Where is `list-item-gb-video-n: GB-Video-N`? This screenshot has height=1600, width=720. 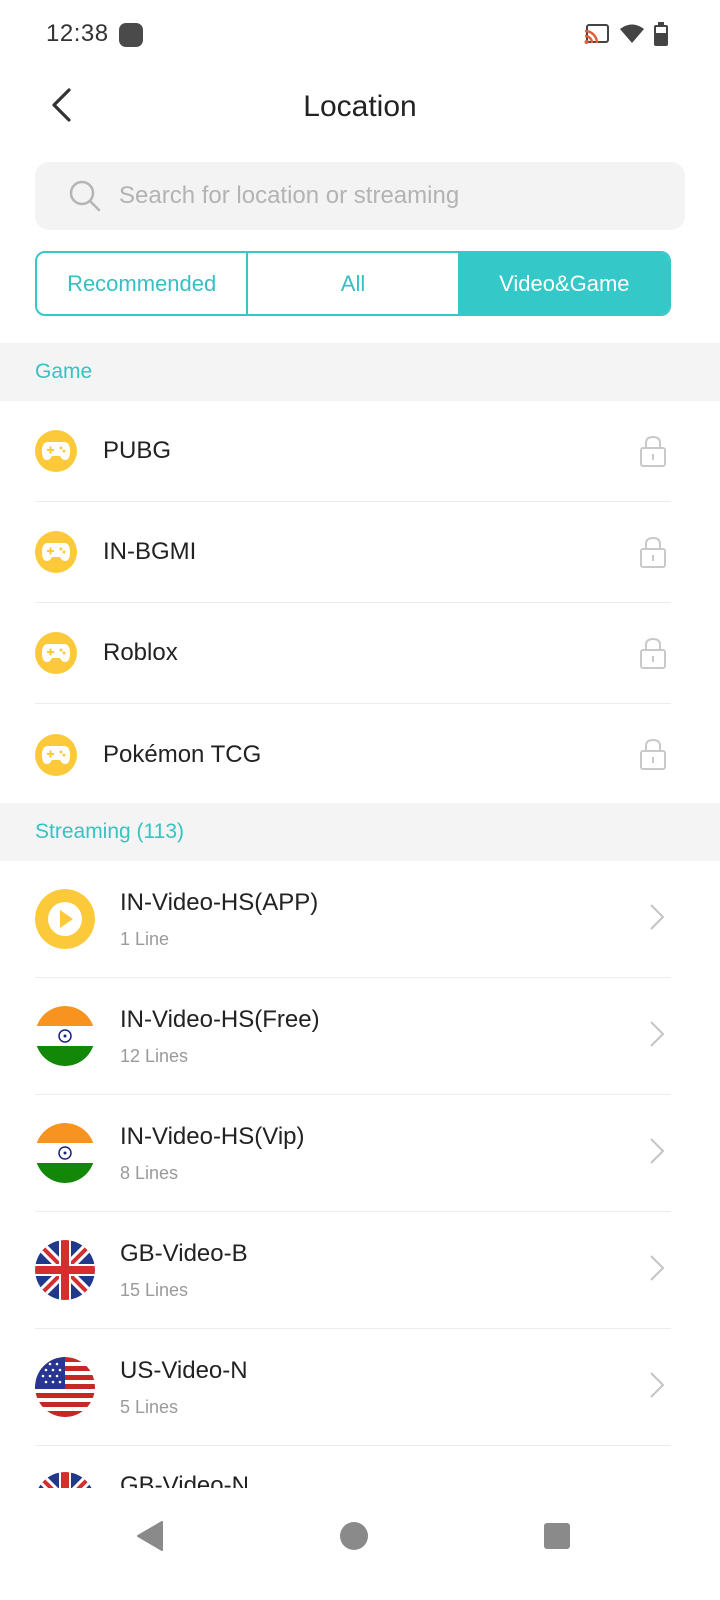
list-item-gb-video-n: GB-Video-N is located at coordinates (353, 1480).